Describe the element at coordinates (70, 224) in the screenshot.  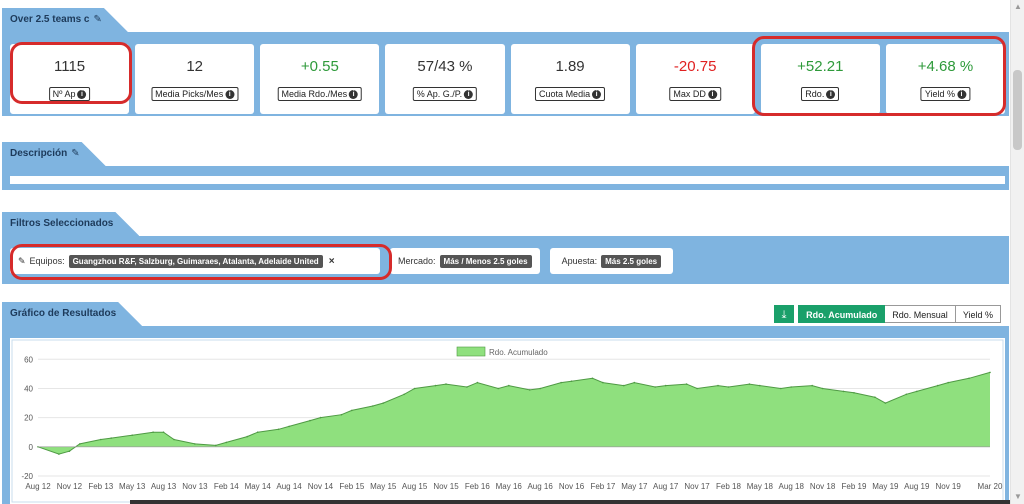
I see `filters-tab: Filtros Seleccionados` at that location.